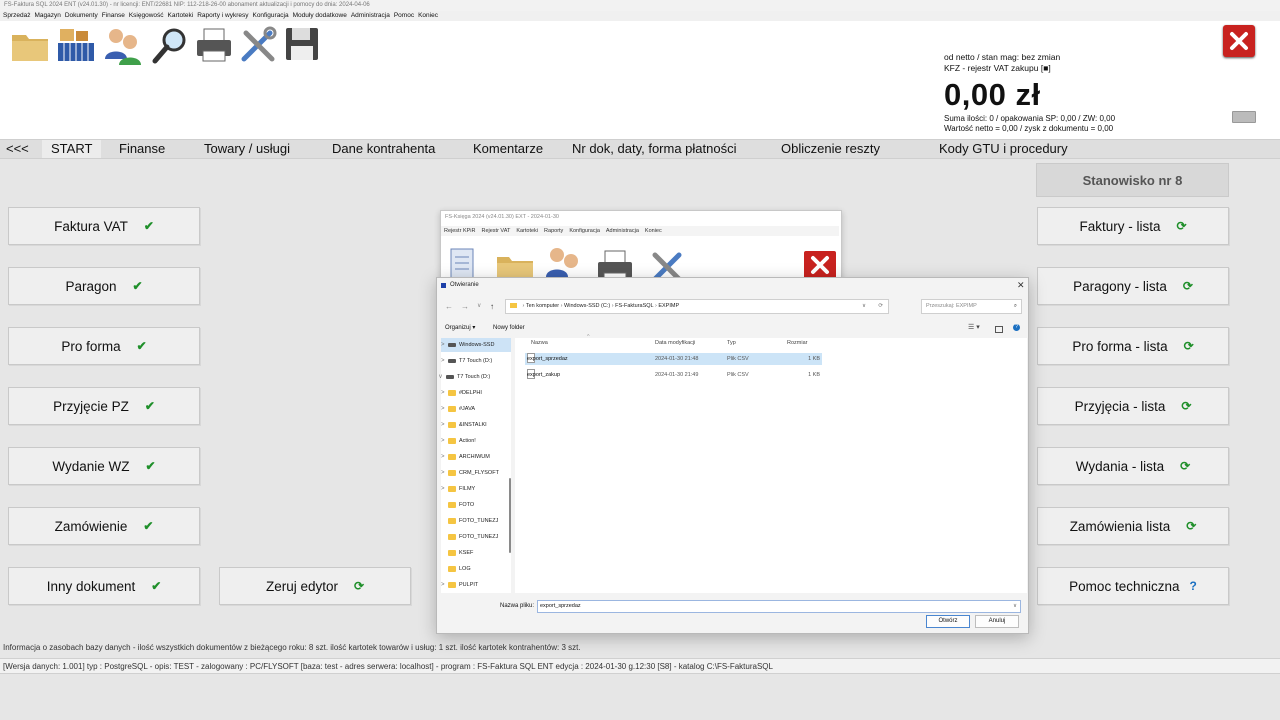  What do you see at coordinates (142, 149) in the screenshot?
I see `tab-finanse: Finanse` at bounding box center [142, 149].